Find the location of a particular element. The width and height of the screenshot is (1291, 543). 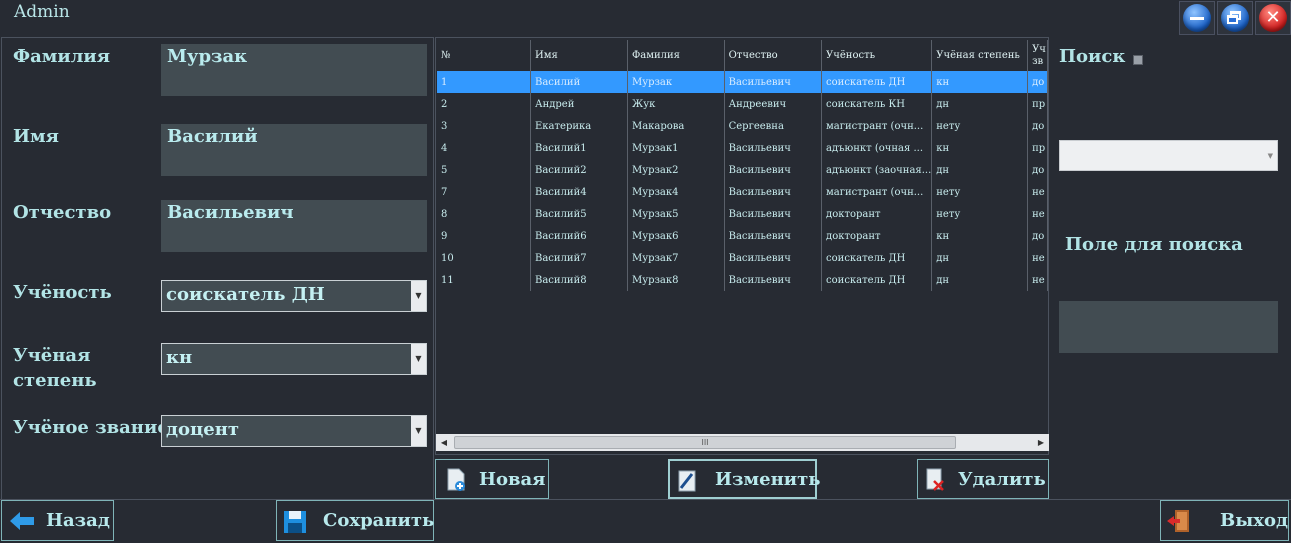

scroll-left-icon: ◀ is located at coordinates (444, 442).